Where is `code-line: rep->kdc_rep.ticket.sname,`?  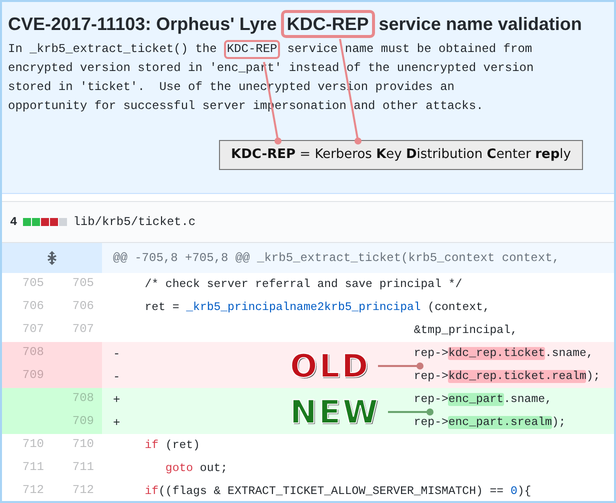
code-line: rep->kdc_rep.ticket.sname, is located at coordinates (503, 354).